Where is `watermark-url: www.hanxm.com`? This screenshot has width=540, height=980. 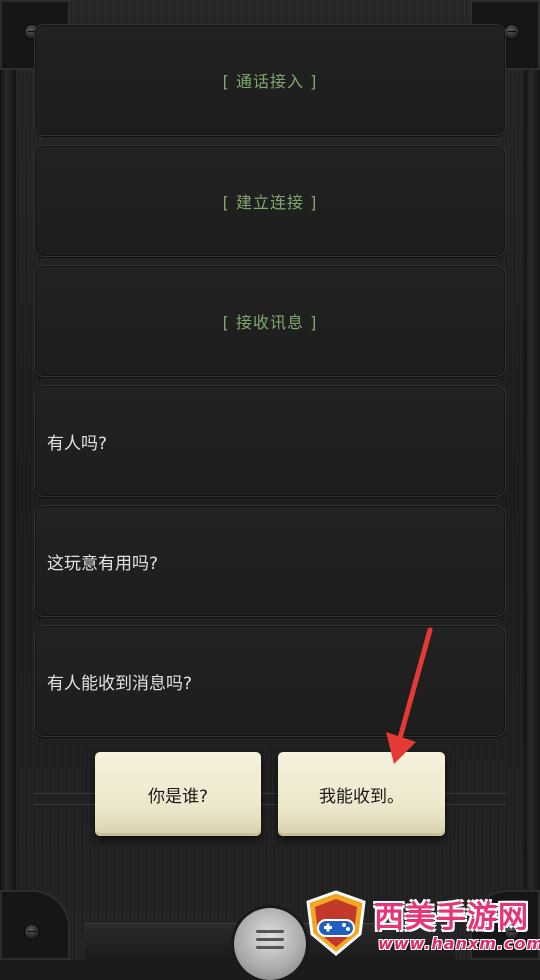
watermark-url: www.hanxm.com is located at coordinates (459, 943).